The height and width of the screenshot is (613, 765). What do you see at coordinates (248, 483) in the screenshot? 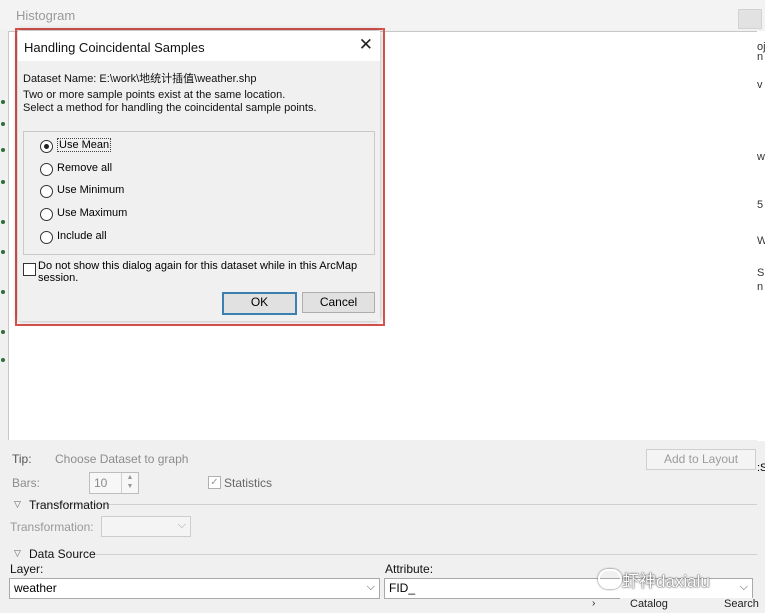
I see `statistics-label: Statistics` at bounding box center [248, 483].